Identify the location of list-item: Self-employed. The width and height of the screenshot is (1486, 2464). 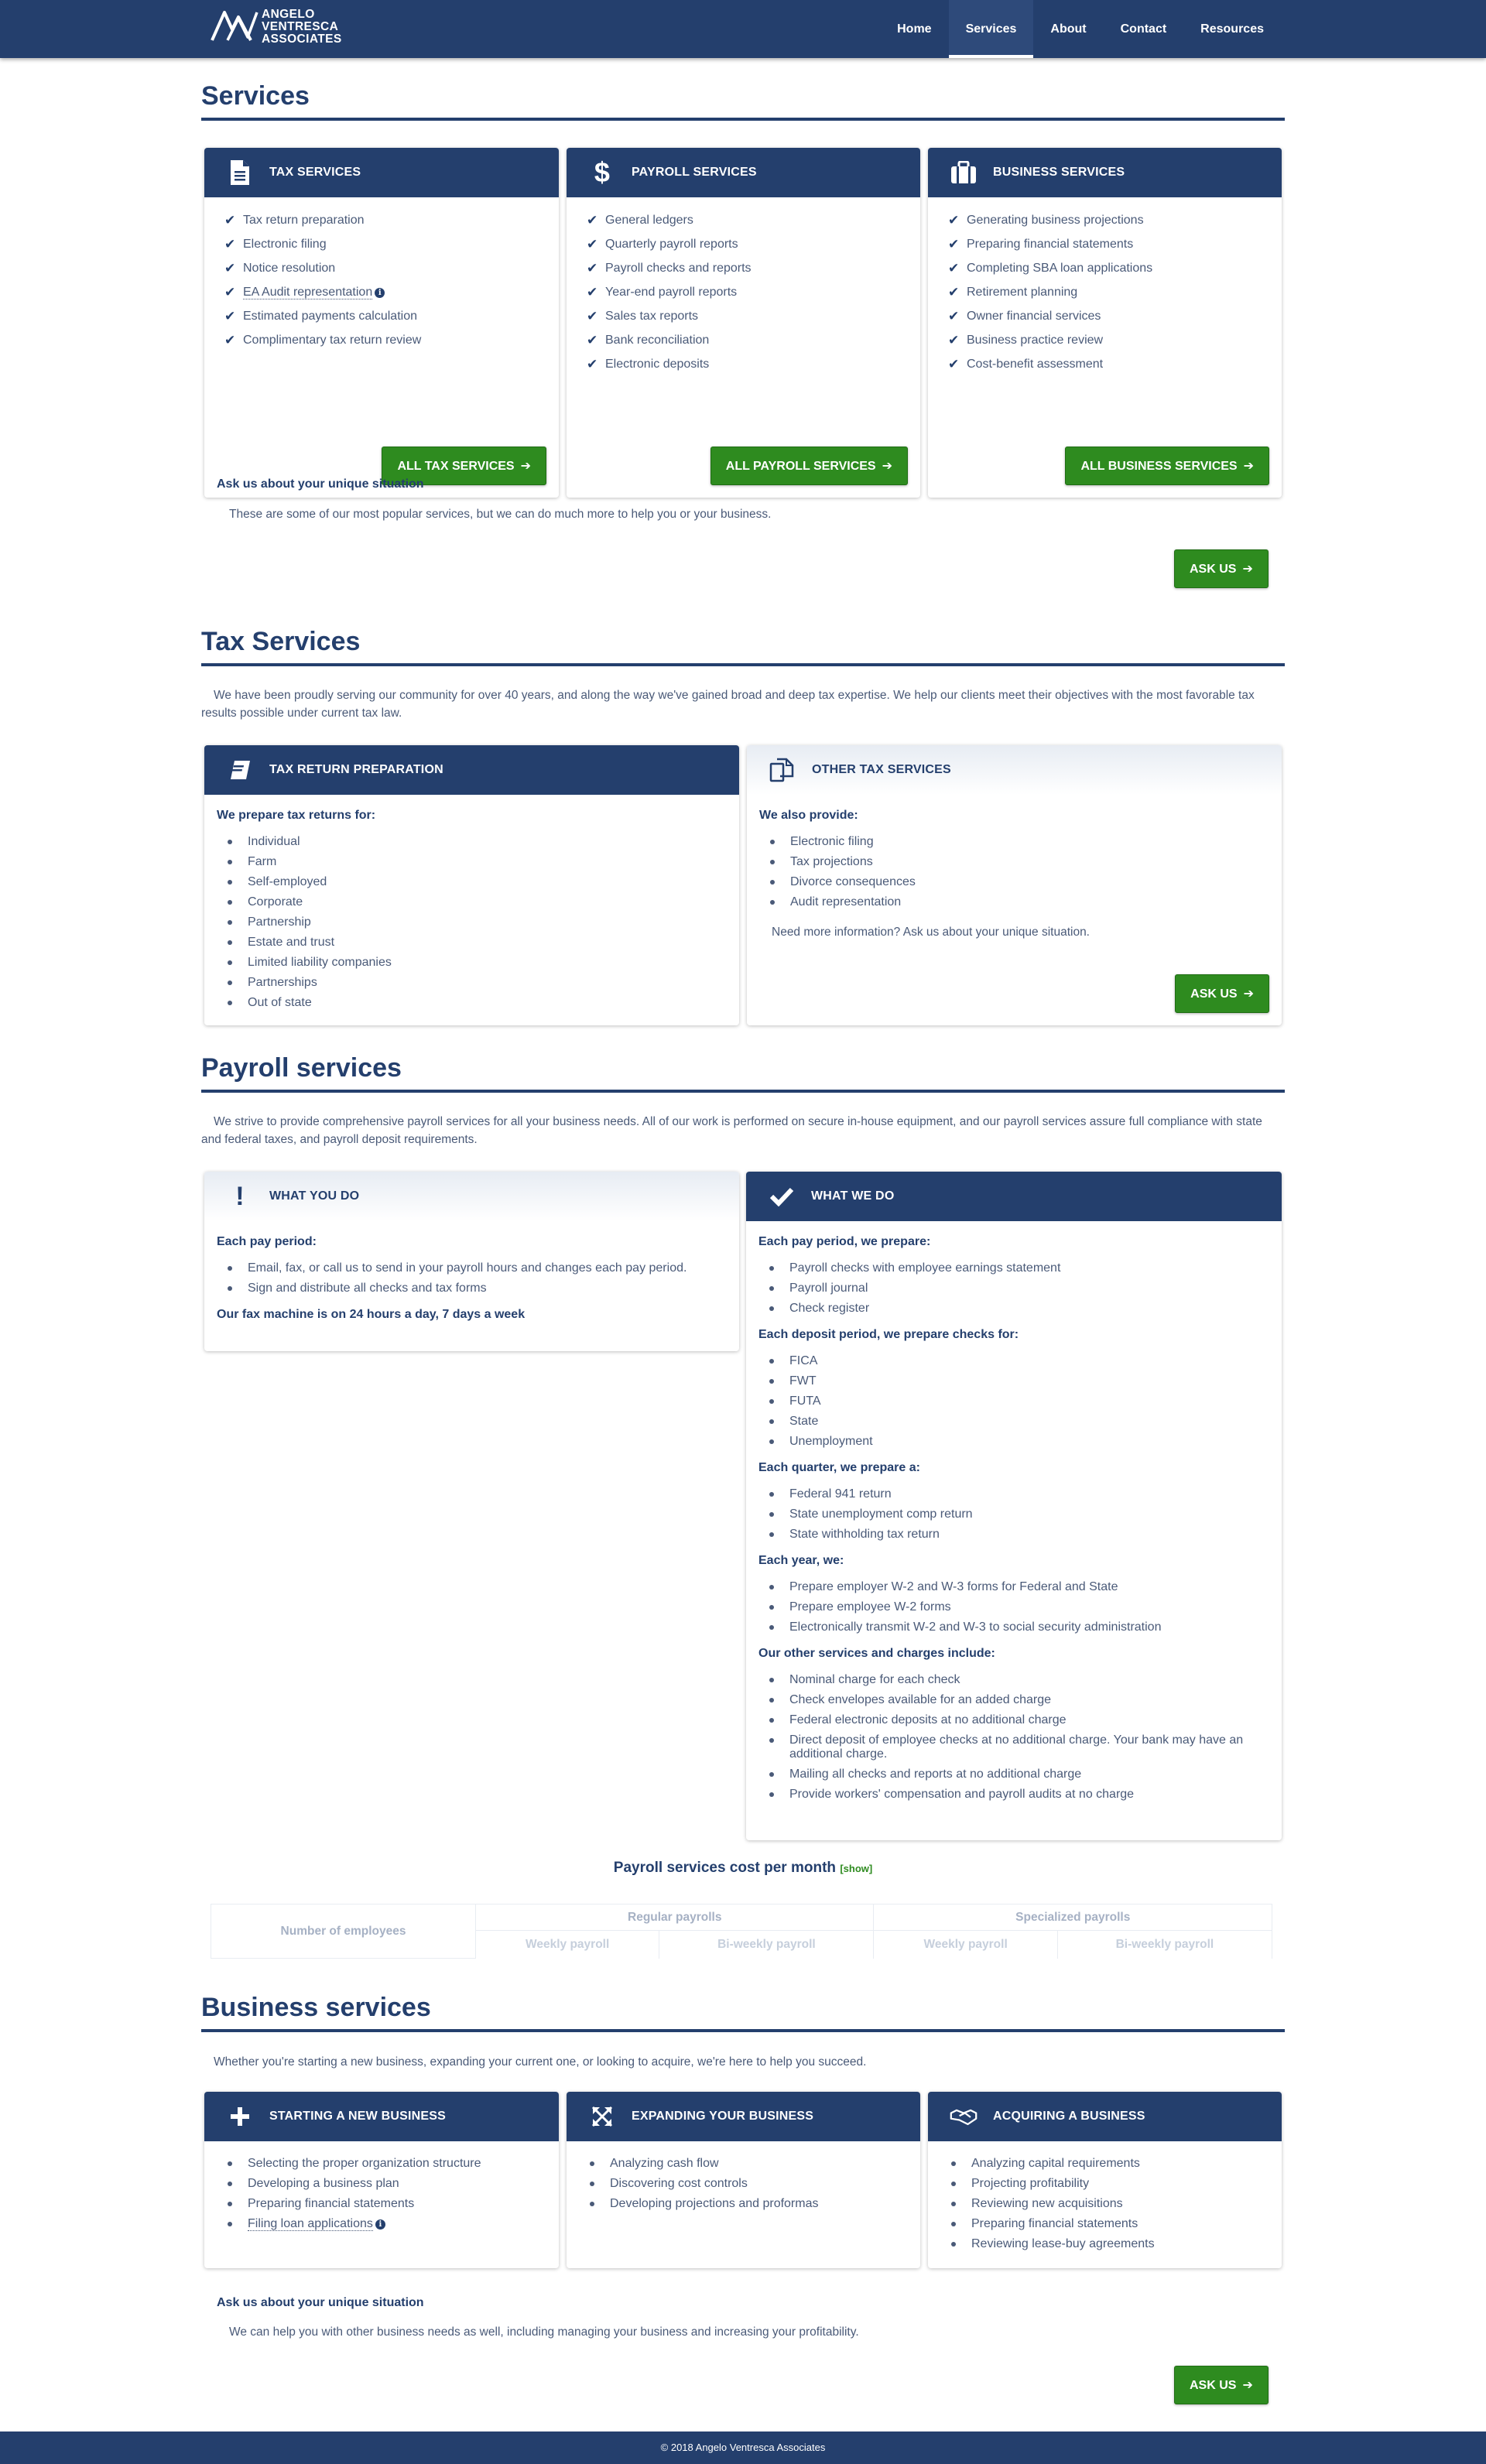
(482, 882).